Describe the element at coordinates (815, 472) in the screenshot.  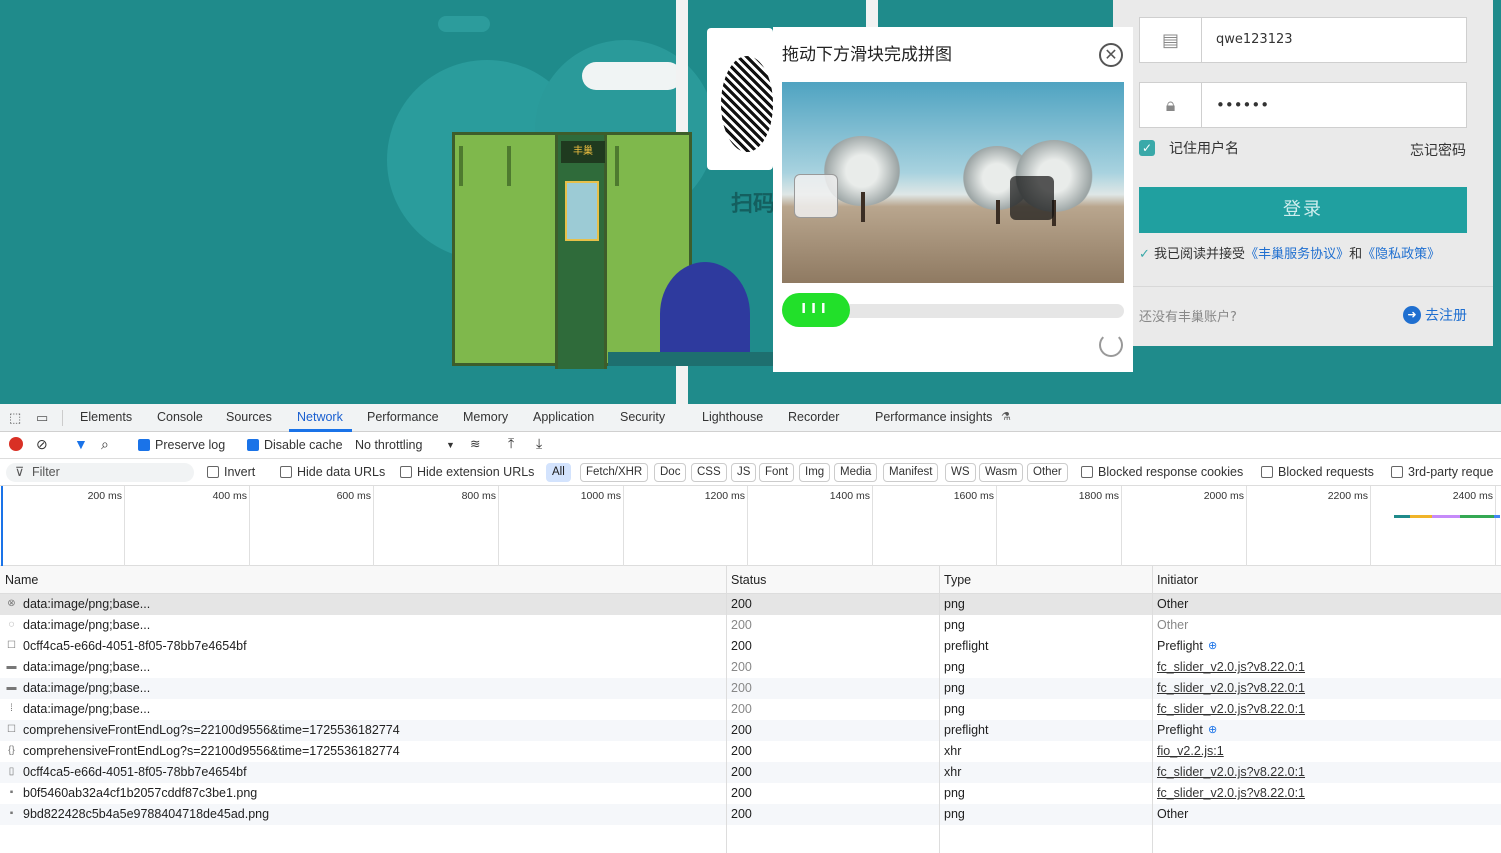
I see `type-filter-img: Img` at that location.